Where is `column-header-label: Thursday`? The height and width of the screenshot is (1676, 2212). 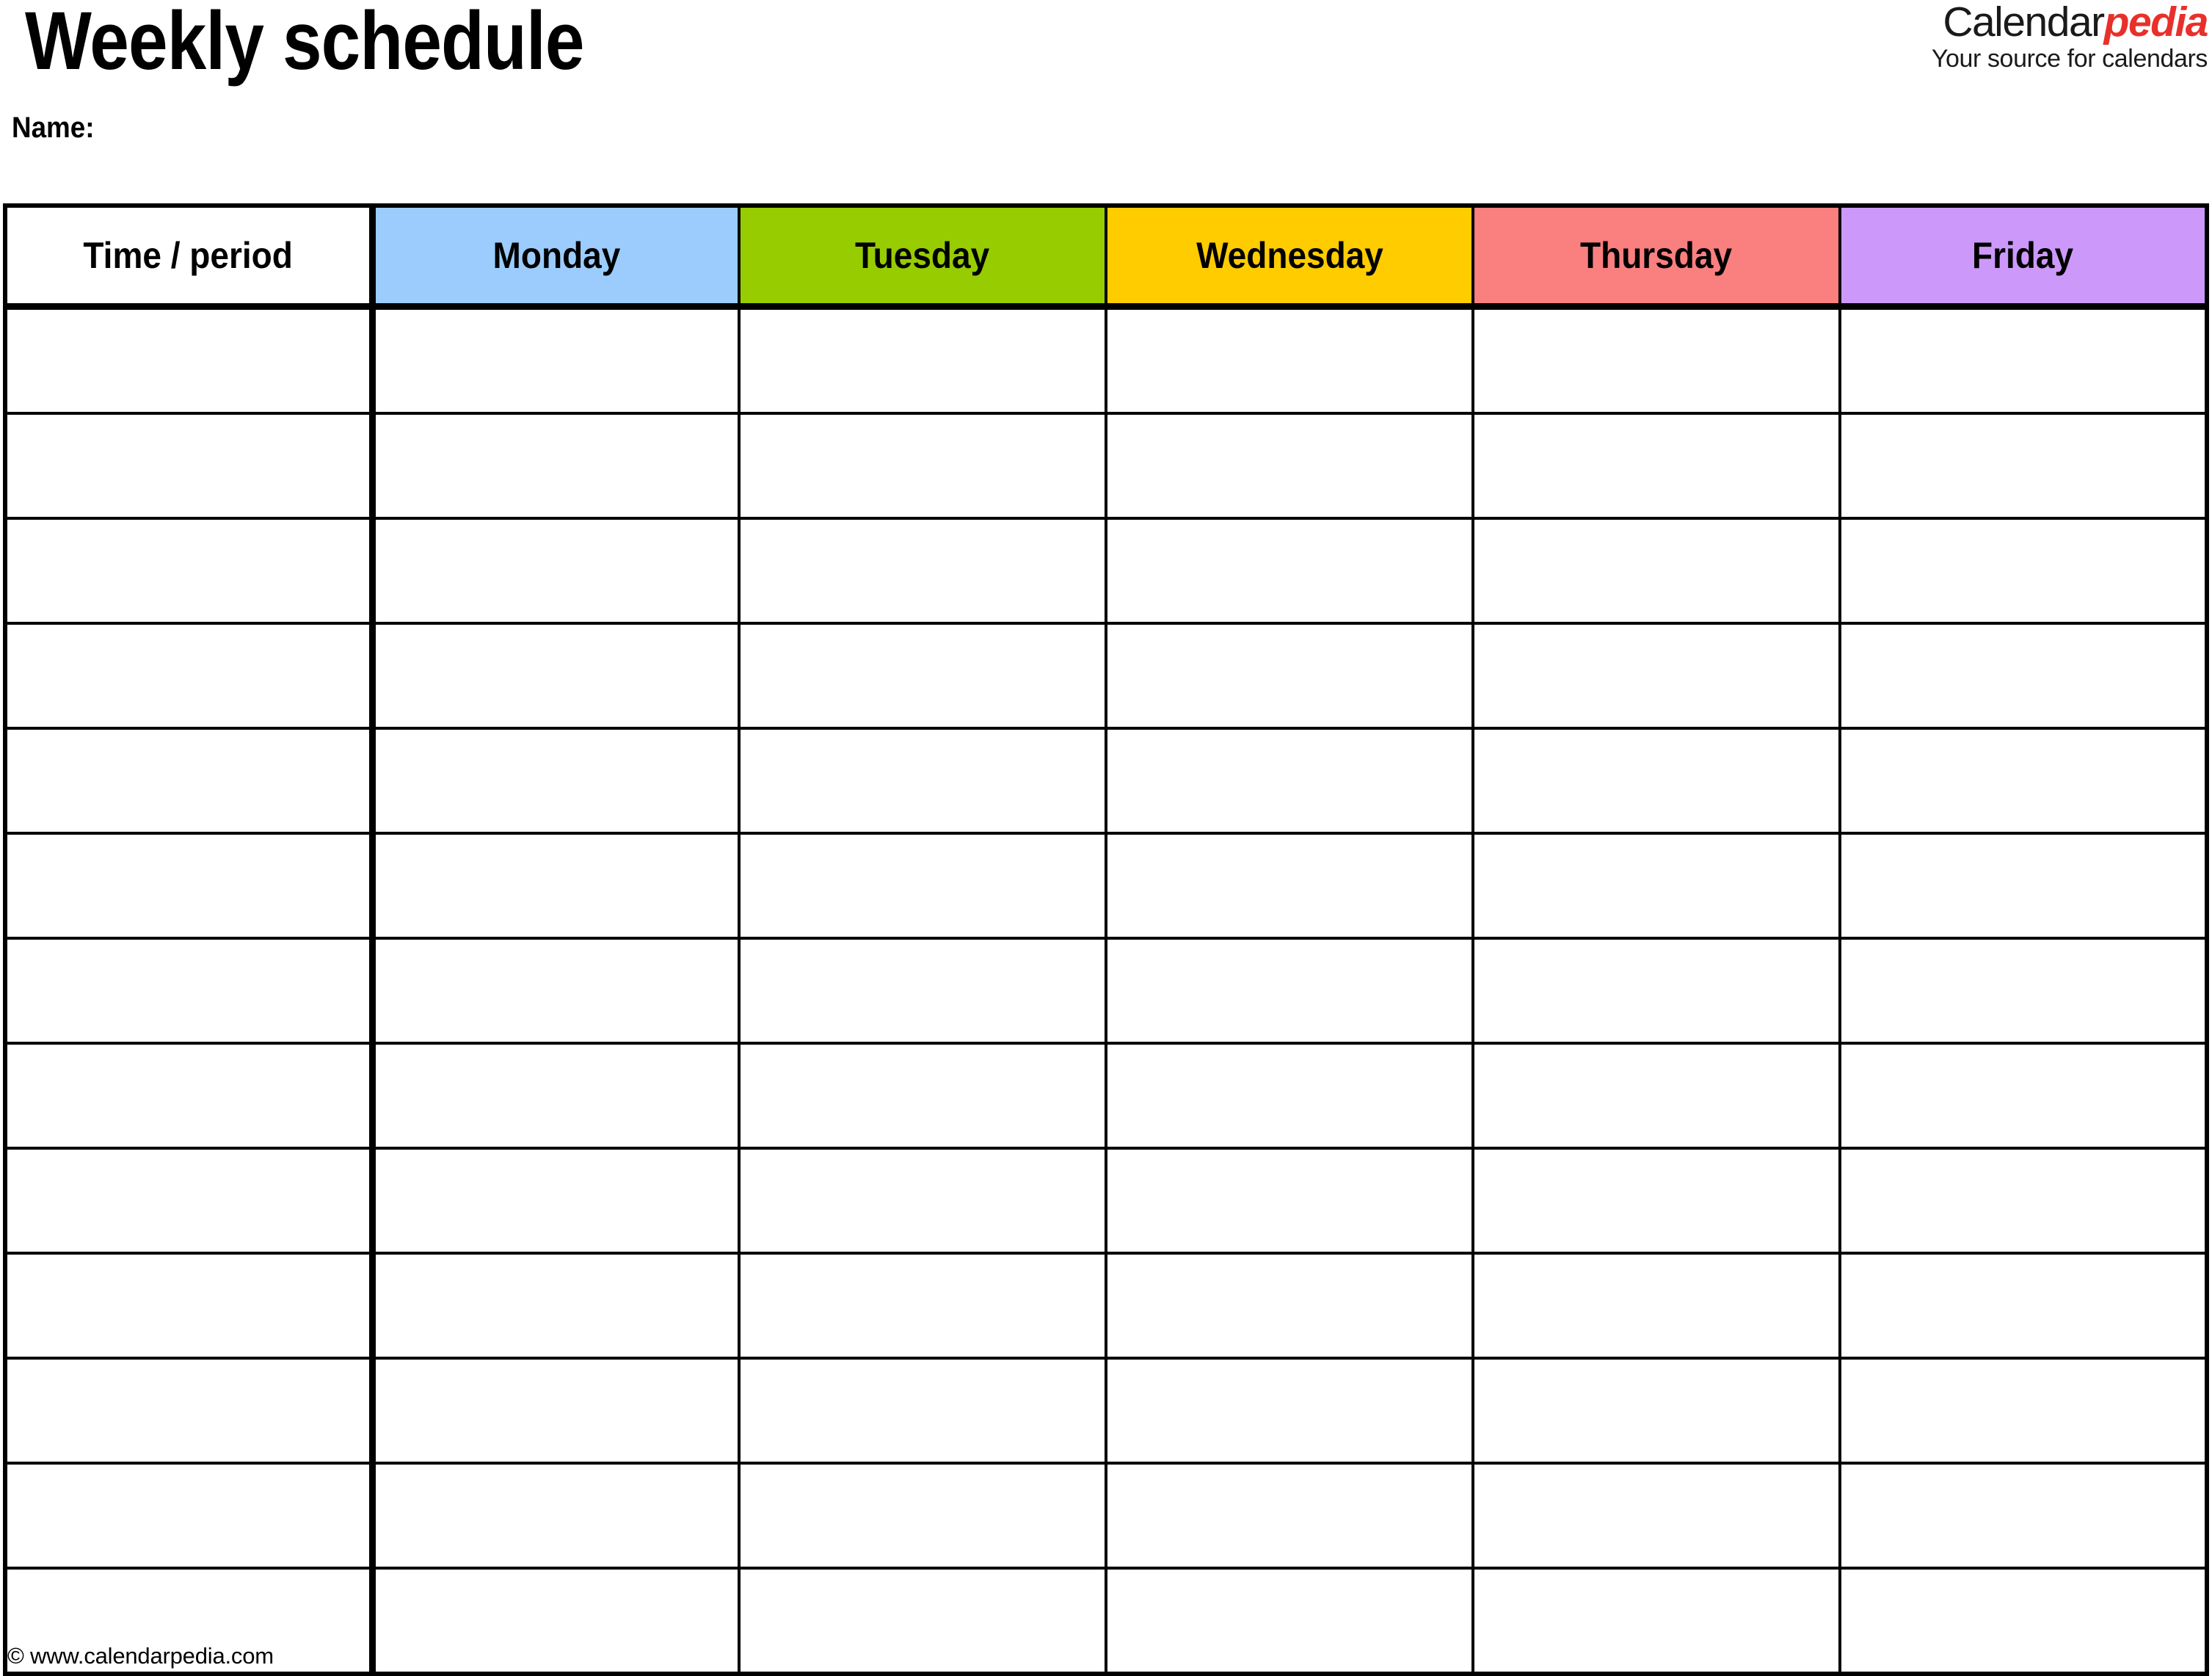
column-header-label: Thursday is located at coordinates (1656, 255).